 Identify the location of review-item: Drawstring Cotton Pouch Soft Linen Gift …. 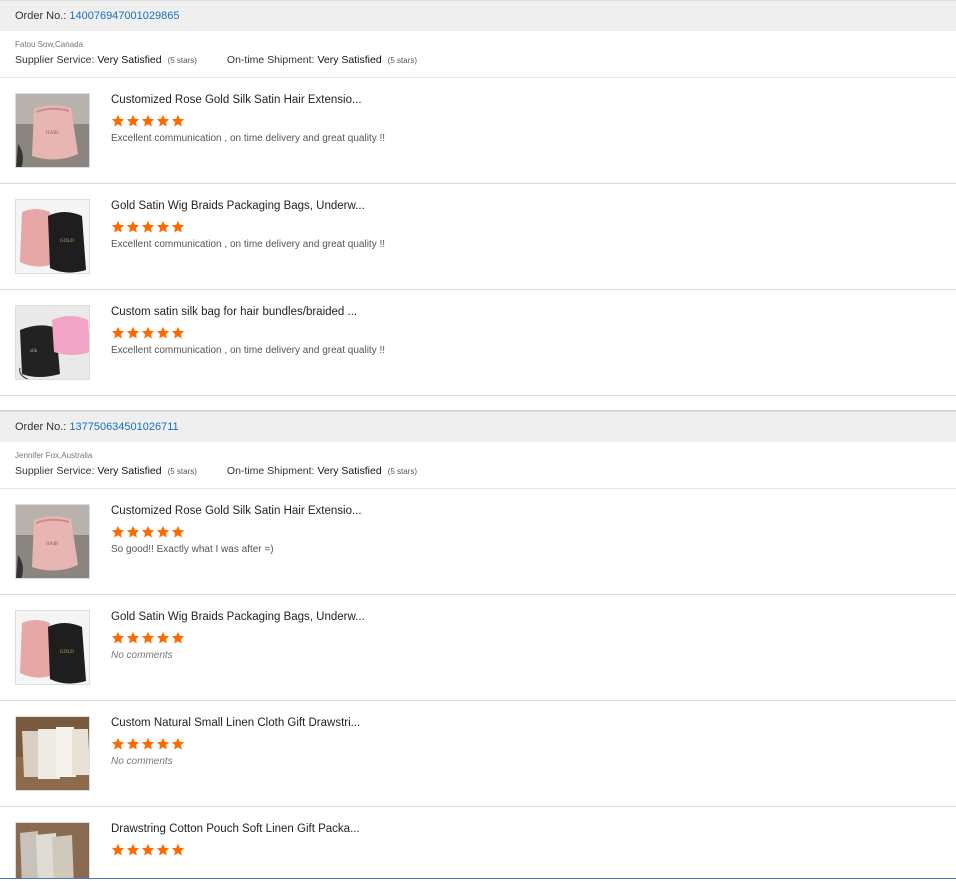
(478, 844).